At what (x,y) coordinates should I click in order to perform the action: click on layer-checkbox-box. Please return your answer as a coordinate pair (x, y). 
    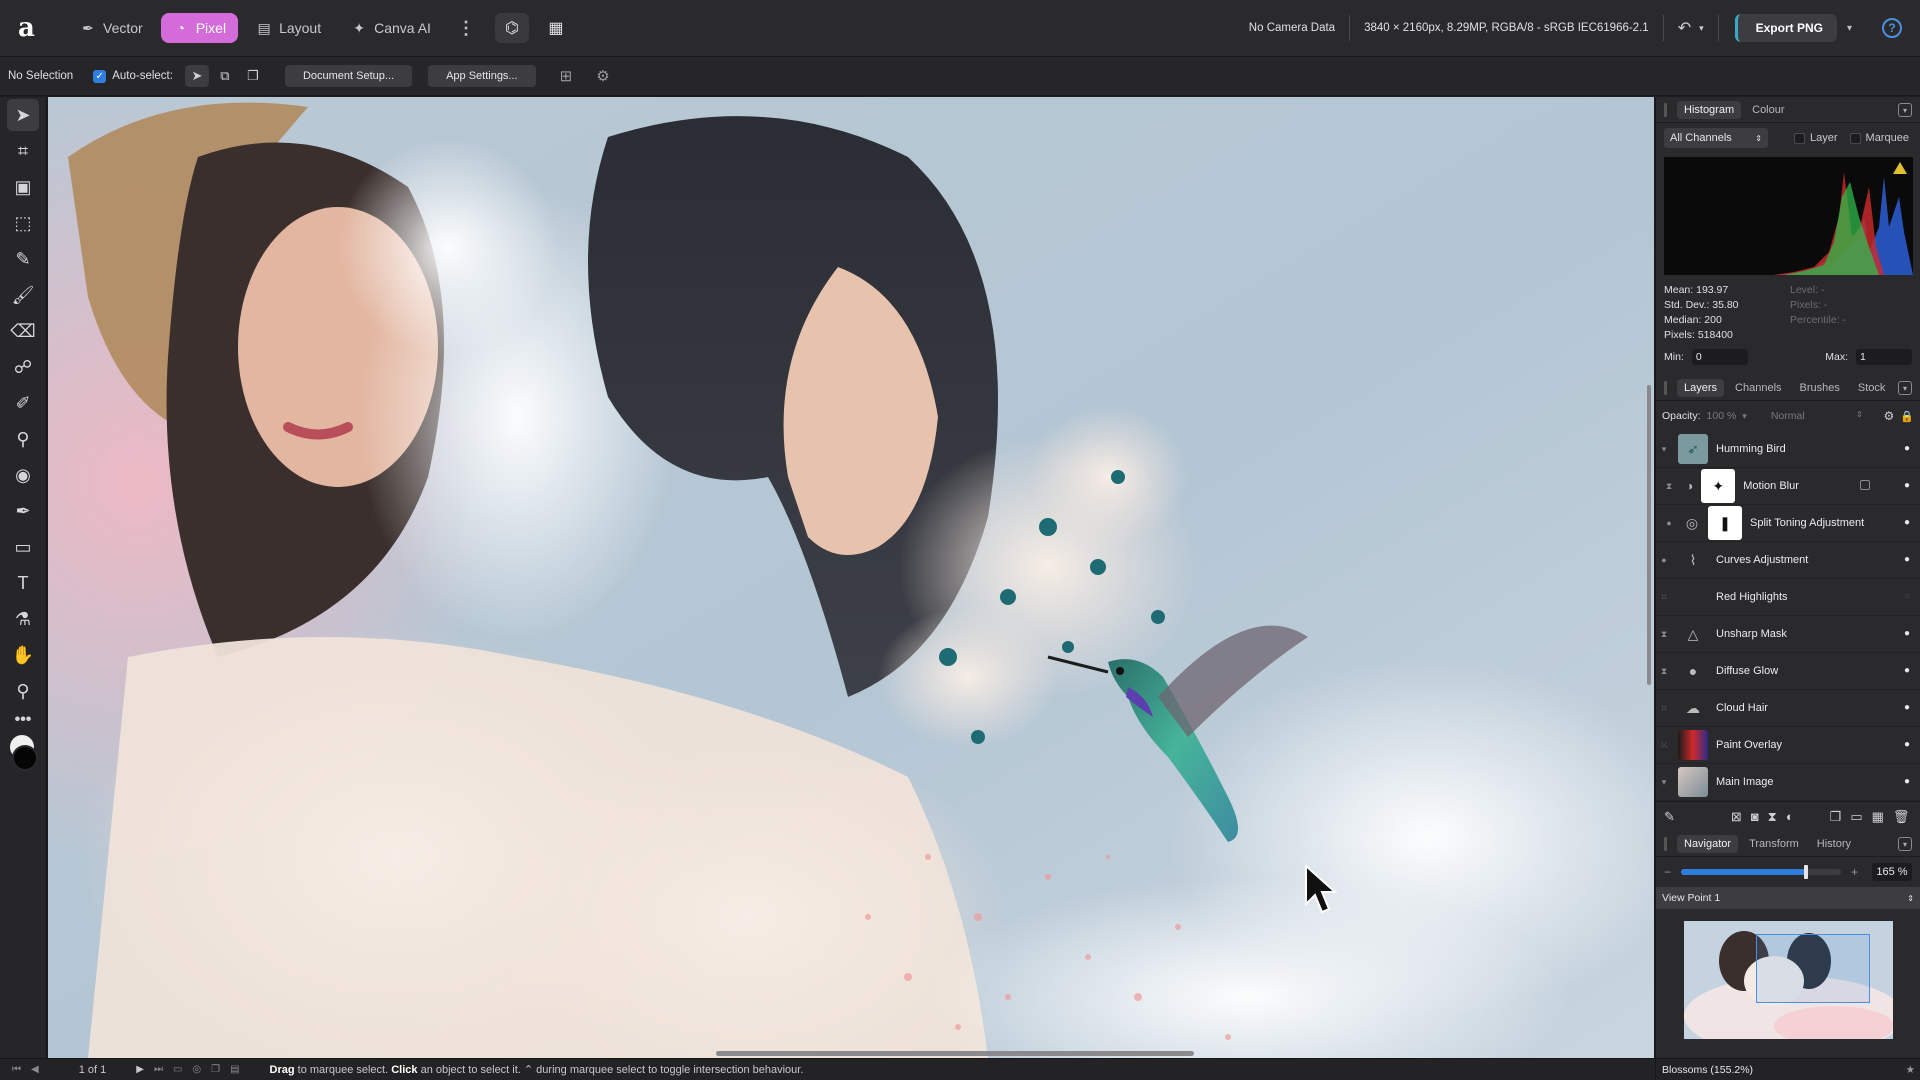
    Looking at the image, I should click on (1799, 138).